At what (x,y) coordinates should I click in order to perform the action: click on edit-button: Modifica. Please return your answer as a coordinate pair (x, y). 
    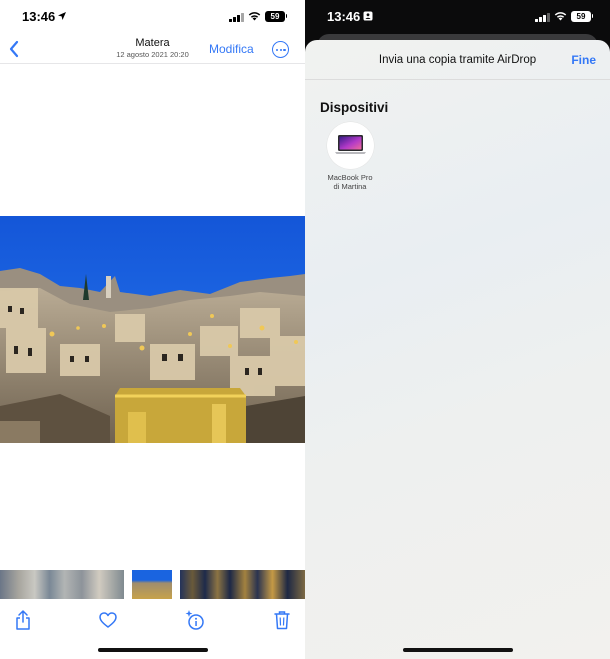
    Looking at the image, I should click on (231, 49).